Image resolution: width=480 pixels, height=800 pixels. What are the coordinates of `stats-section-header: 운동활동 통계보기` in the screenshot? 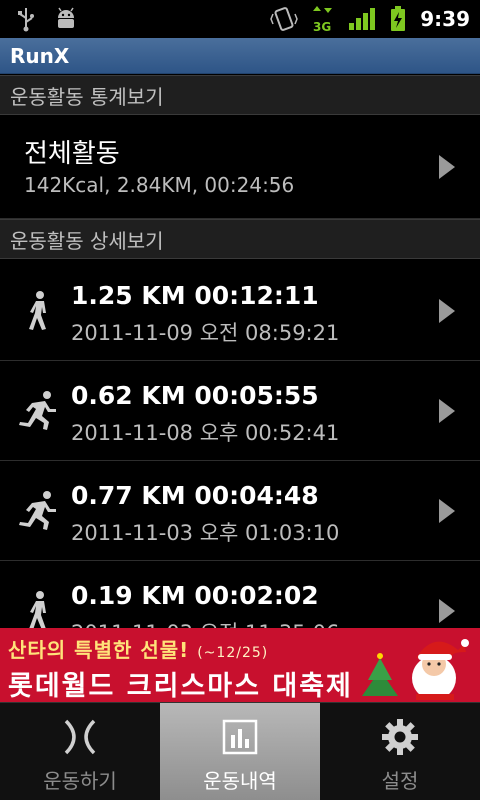 It's located at (240, 95).